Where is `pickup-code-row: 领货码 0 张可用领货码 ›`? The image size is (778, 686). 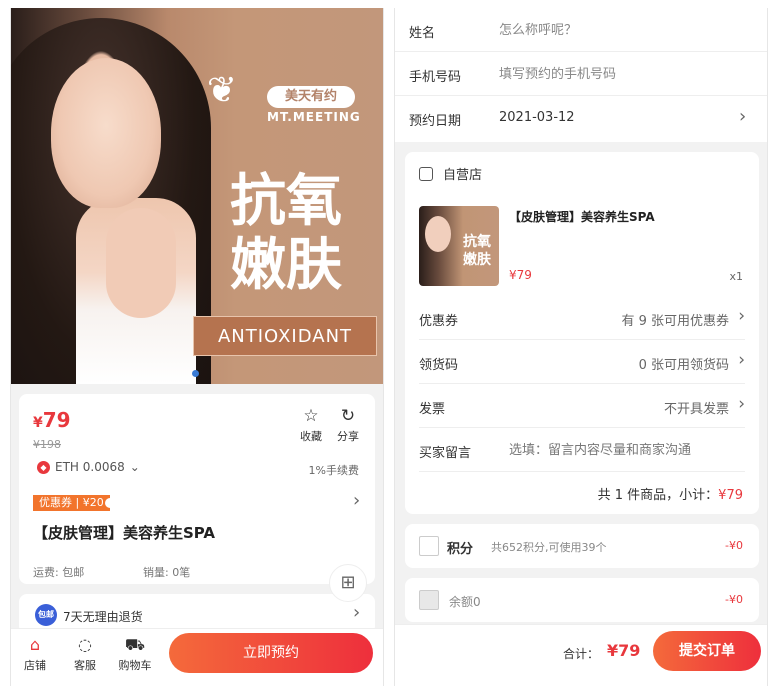 pickup-code-row: 领货码 0 张可用领货码 › is located at coordinates (582, 362).